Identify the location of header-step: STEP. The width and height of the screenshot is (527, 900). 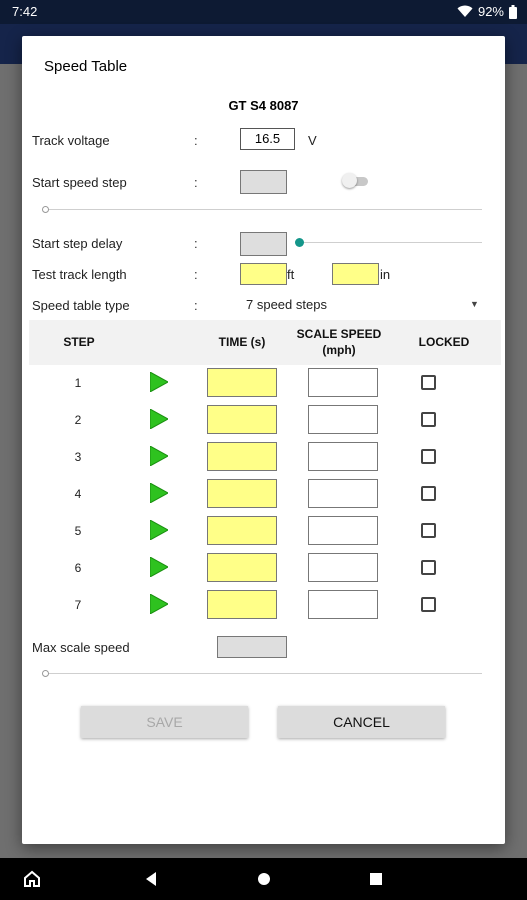
(79, 342).